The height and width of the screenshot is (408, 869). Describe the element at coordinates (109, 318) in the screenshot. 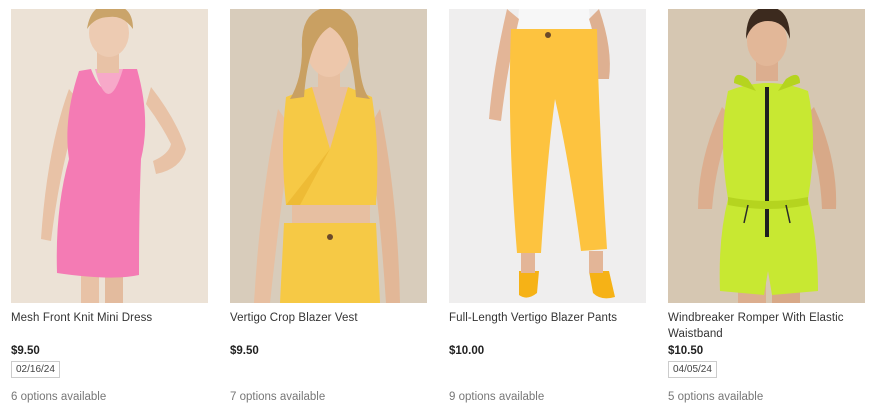

I see `product-title: Mesh Front Knit Mini Dress` at that location.